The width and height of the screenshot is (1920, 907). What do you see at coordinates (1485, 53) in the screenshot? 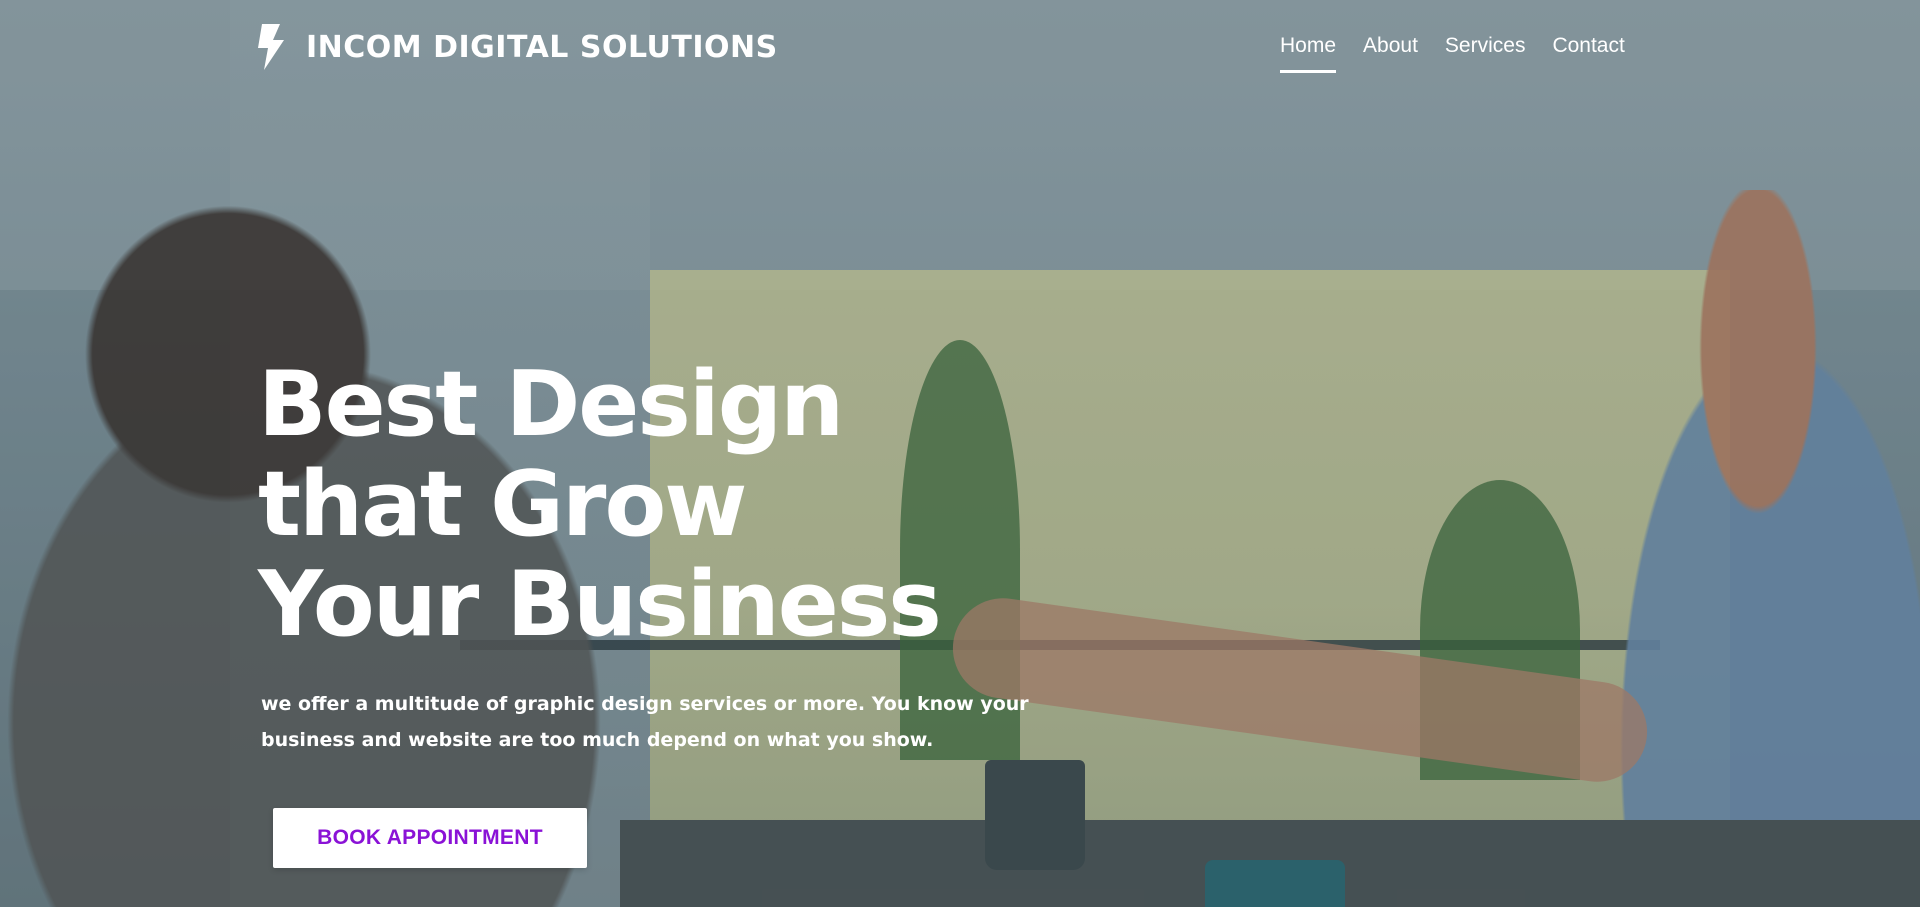
I see `nav-item-services: Services` at bounding box center [1485, 53].